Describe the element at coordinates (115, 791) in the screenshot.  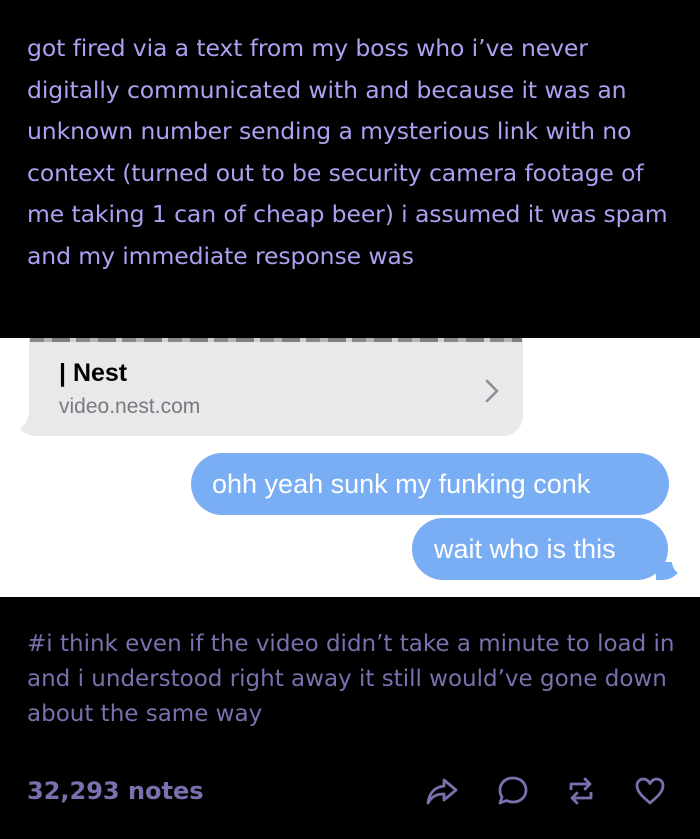
I see `notes-count: 32,293 notes` at that location.